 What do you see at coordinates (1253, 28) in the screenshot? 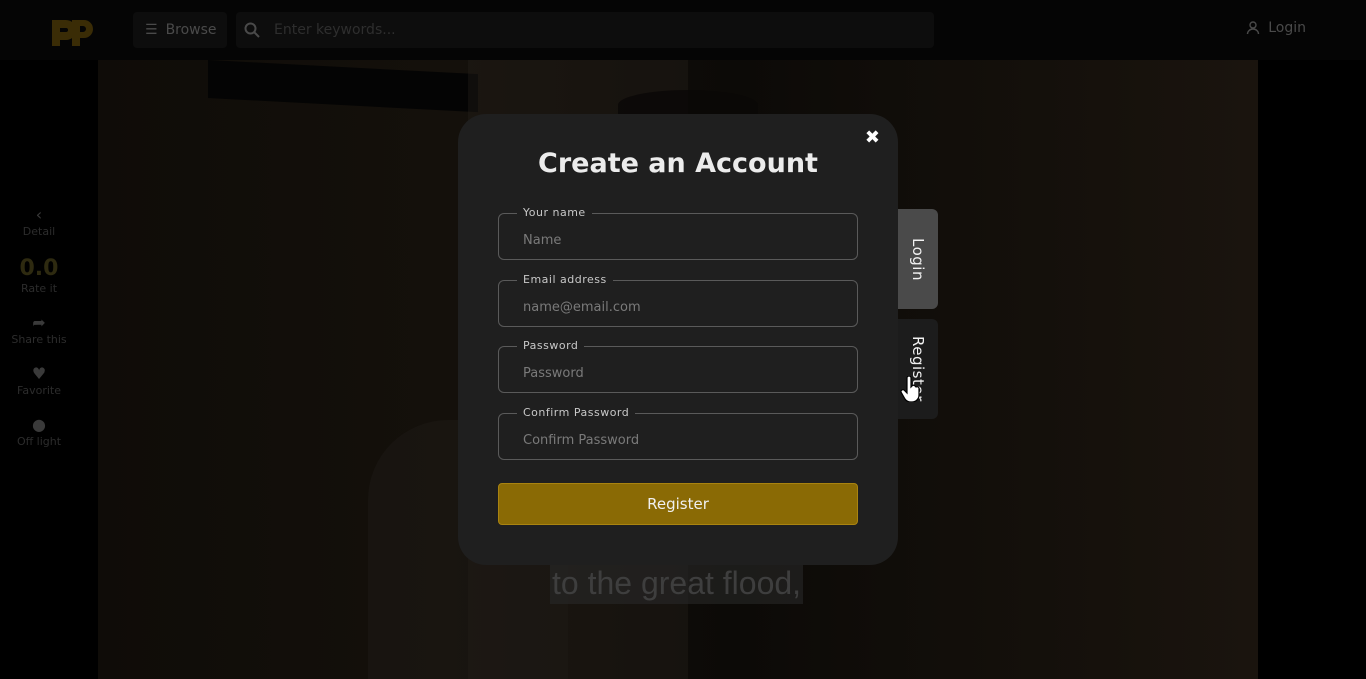
I see `user-icon` at bounding box center [1253, 28].